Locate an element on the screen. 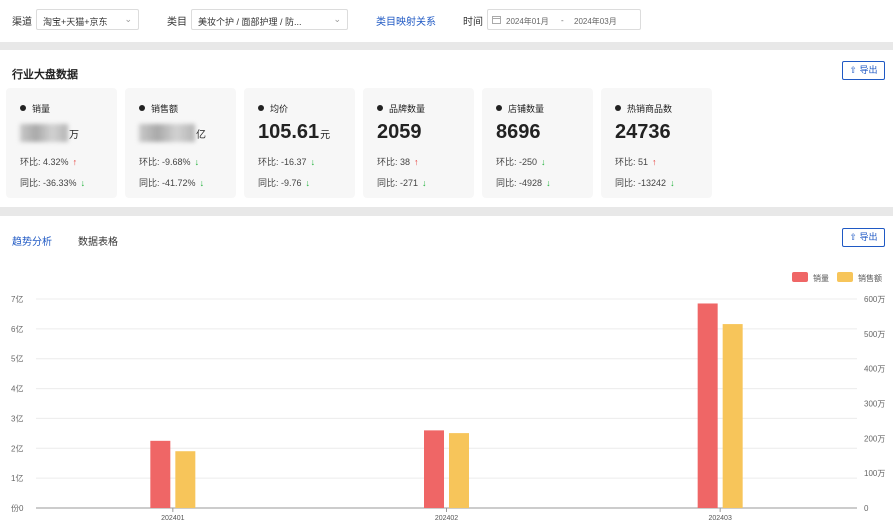 This screenshot has width=893, height=527. kpi-title: 热销商品数 is located at coordinates (650, 109).